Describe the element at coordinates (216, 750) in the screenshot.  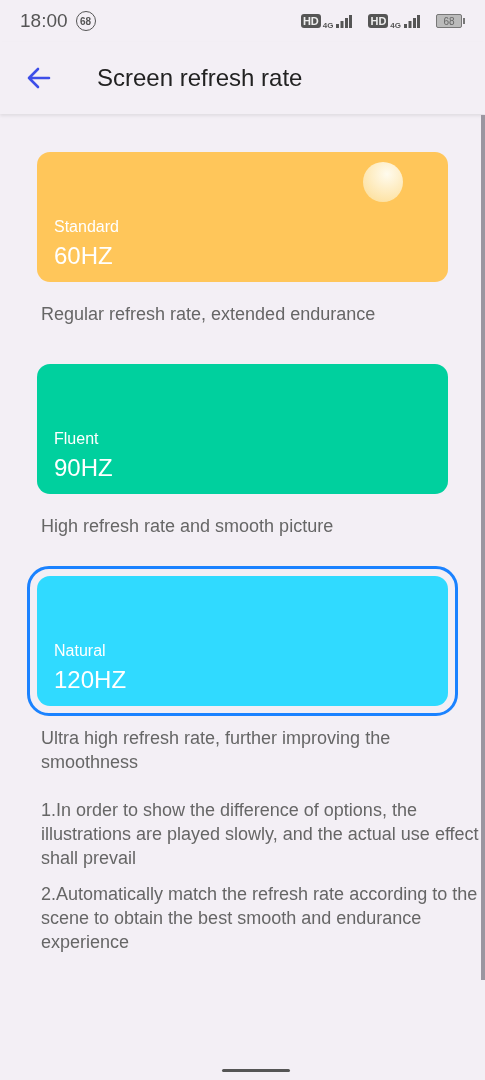
I see `option-description: Ultra high refresh rate, further improving the smoothness` at that location.